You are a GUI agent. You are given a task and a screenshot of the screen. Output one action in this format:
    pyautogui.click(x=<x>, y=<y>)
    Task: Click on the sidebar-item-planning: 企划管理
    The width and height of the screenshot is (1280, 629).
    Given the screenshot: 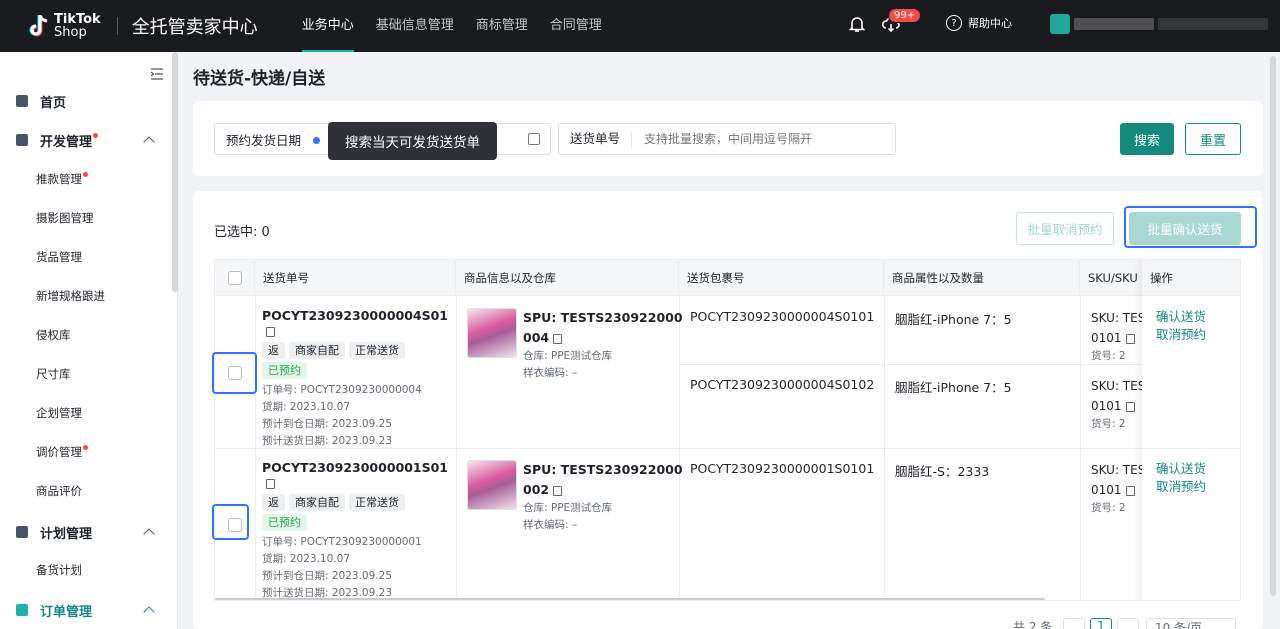 What is the action you would take?
    pyautogui.click(x=85, y=413)
    